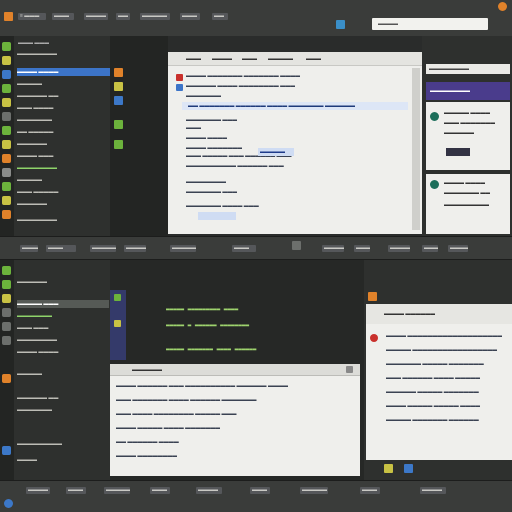 This screenshot has height=512, width=512. I want to click on sidebar-item: ▬▬▬▬ ▬▬▬▬, so click(62, 352).